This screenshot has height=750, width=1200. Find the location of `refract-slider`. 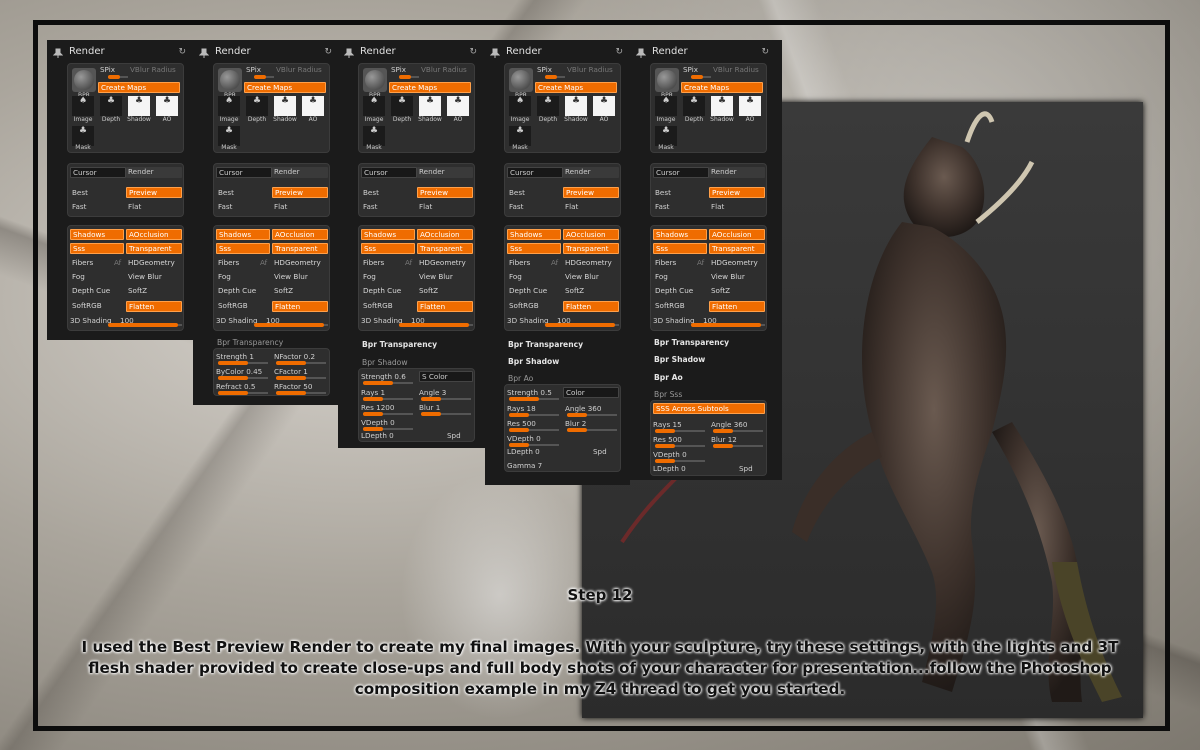

refract-slider is located at coordinates (243, 393).